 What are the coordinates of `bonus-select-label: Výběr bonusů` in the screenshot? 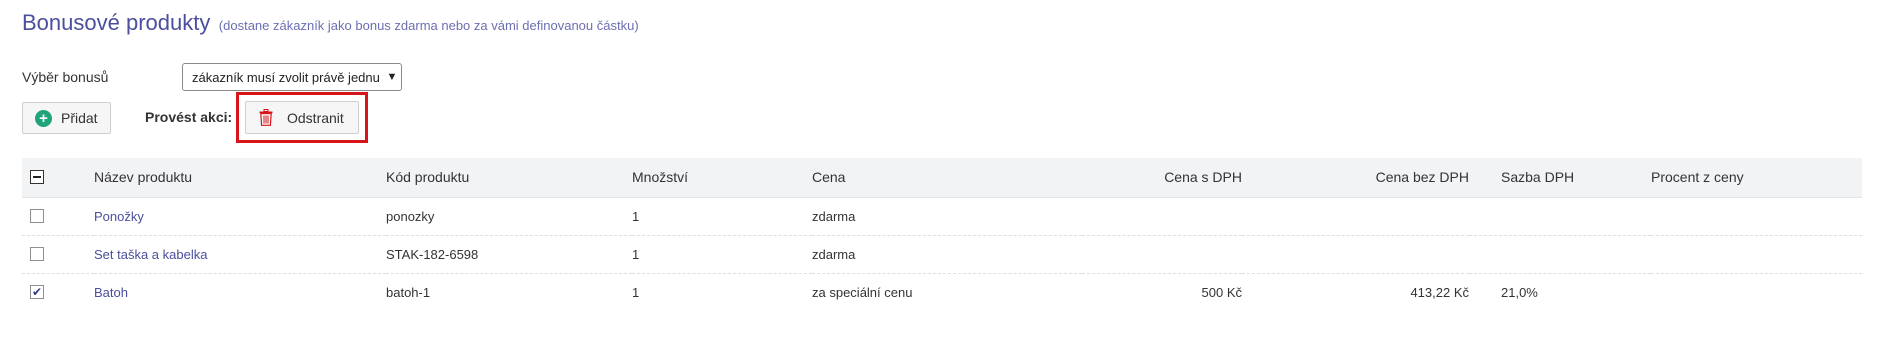 It's located at (65, 77).